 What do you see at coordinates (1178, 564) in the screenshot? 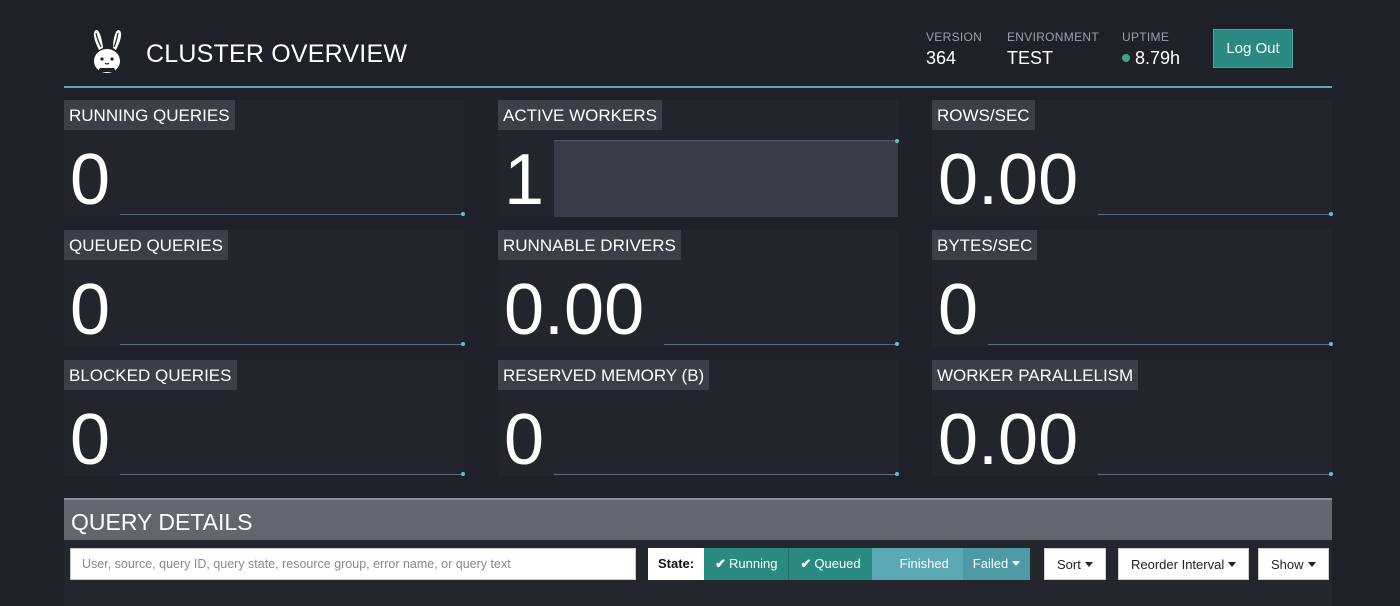
I see `reorder-interval-label: Reorder Interval` at bounding box center [1178, 564].